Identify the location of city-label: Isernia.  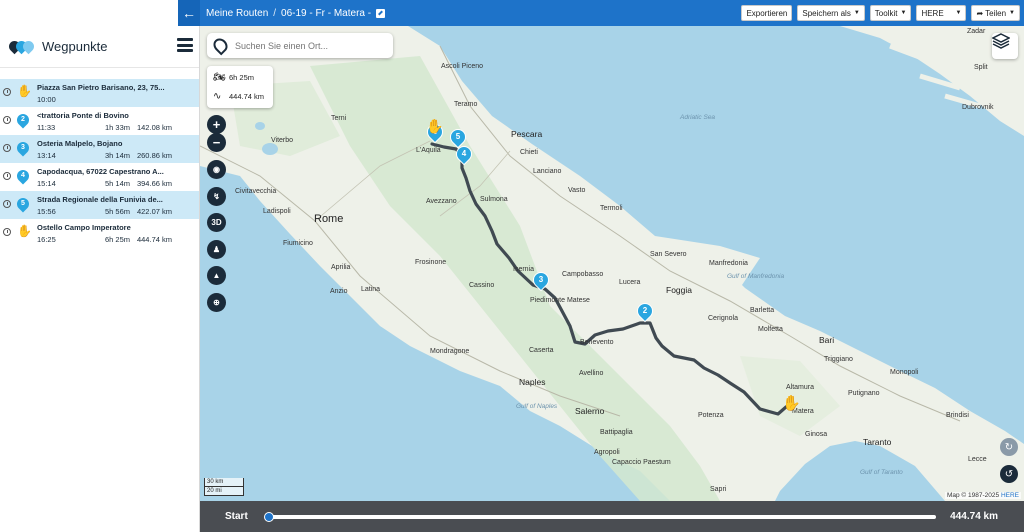
(524, 269).